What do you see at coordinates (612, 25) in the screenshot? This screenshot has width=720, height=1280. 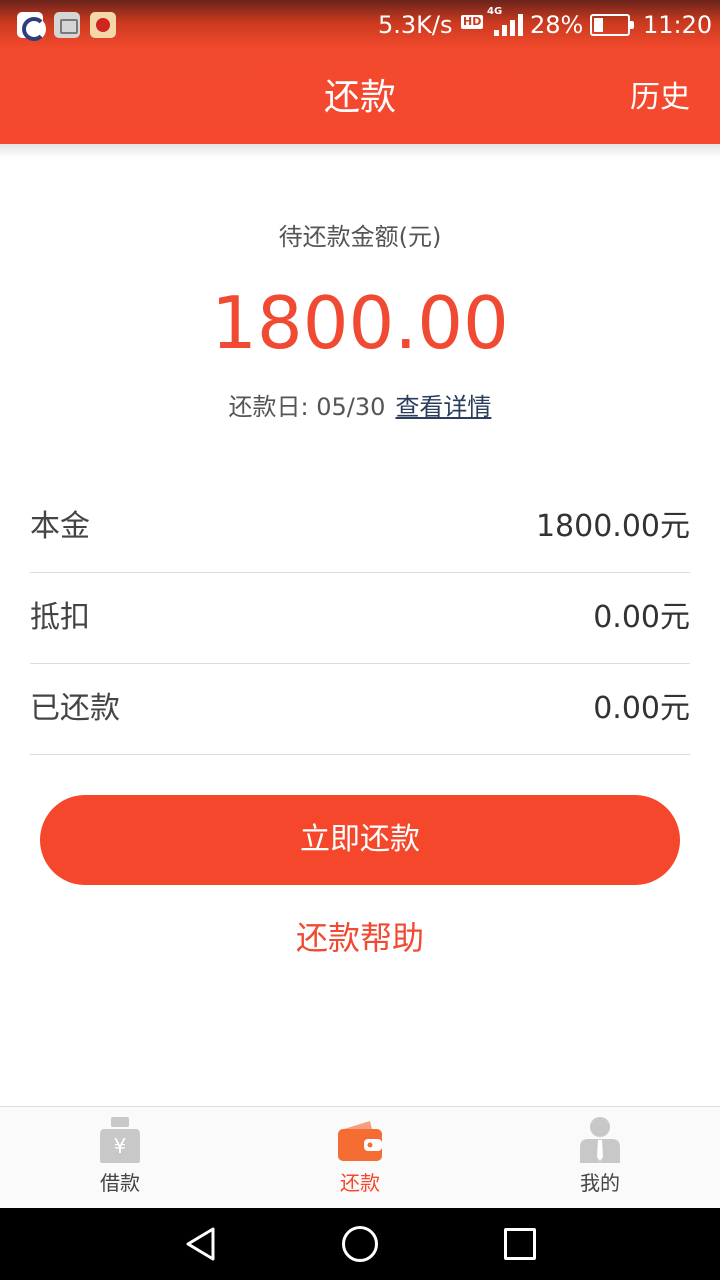 I see `battery-icon` at bounding box center [612, 25].